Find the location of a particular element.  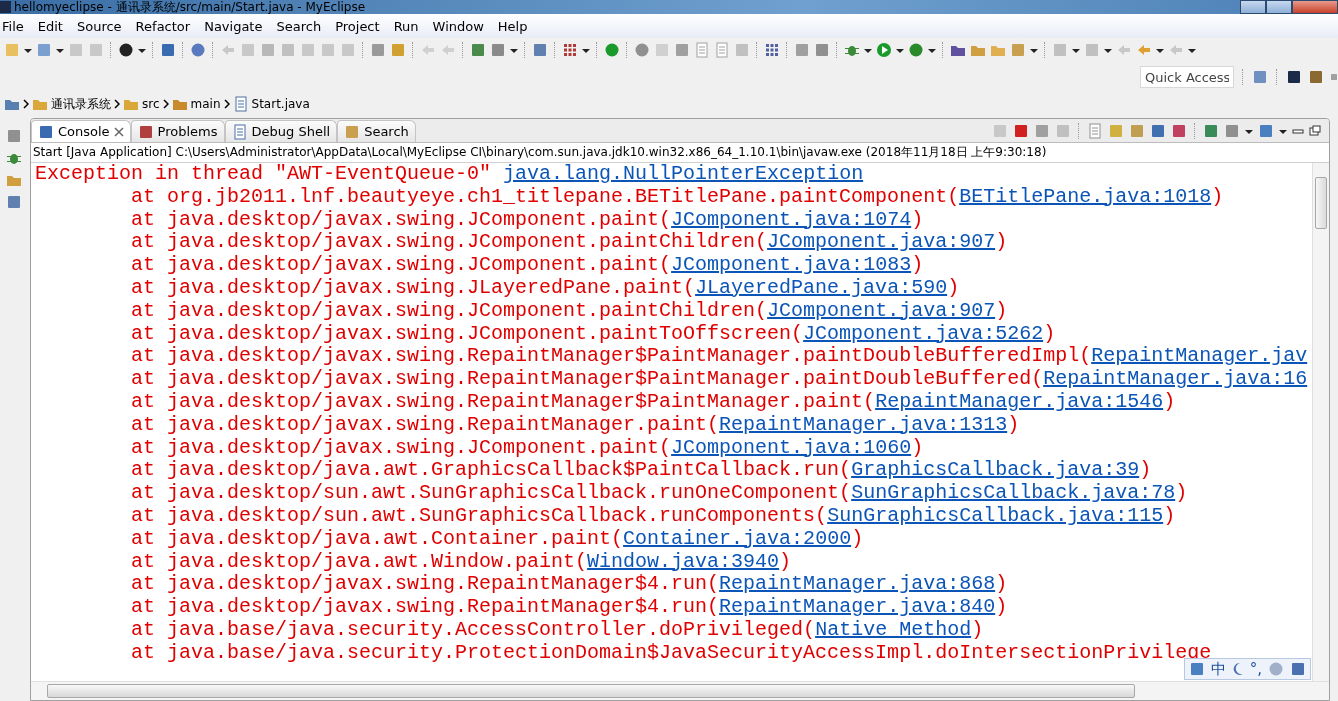

menu-item: File is located at coordinates (16, 26).